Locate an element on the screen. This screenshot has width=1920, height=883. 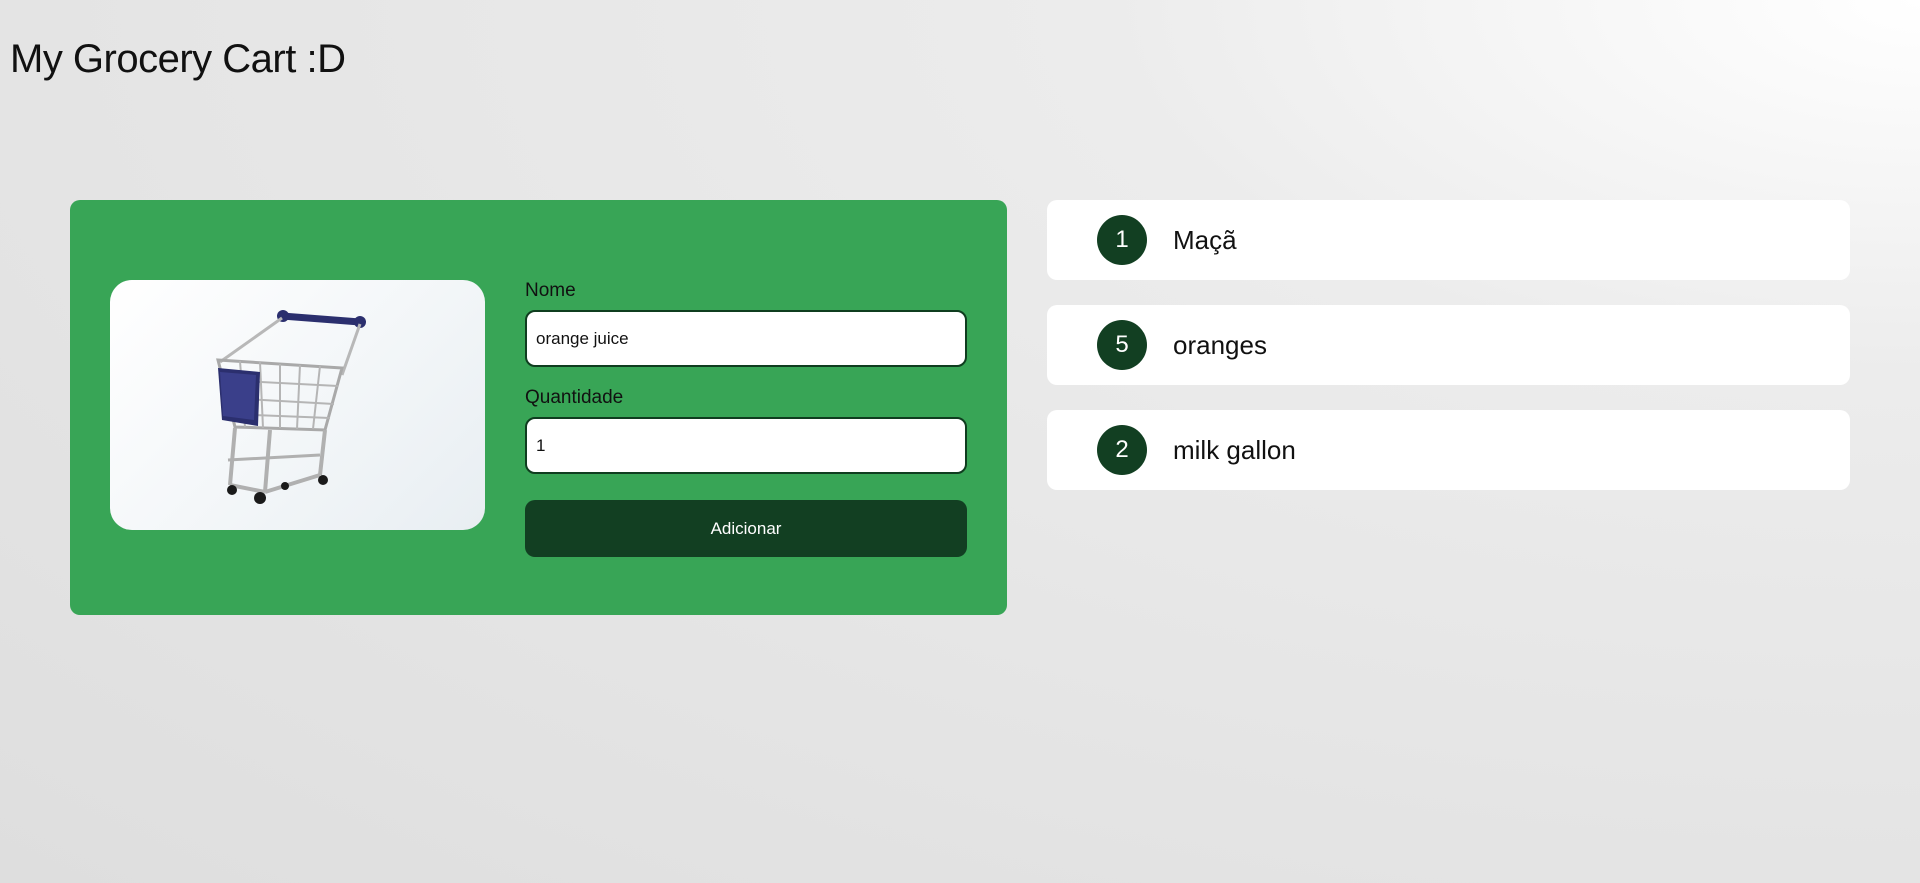
name-label: Nome is located at coordinates (550, 290).